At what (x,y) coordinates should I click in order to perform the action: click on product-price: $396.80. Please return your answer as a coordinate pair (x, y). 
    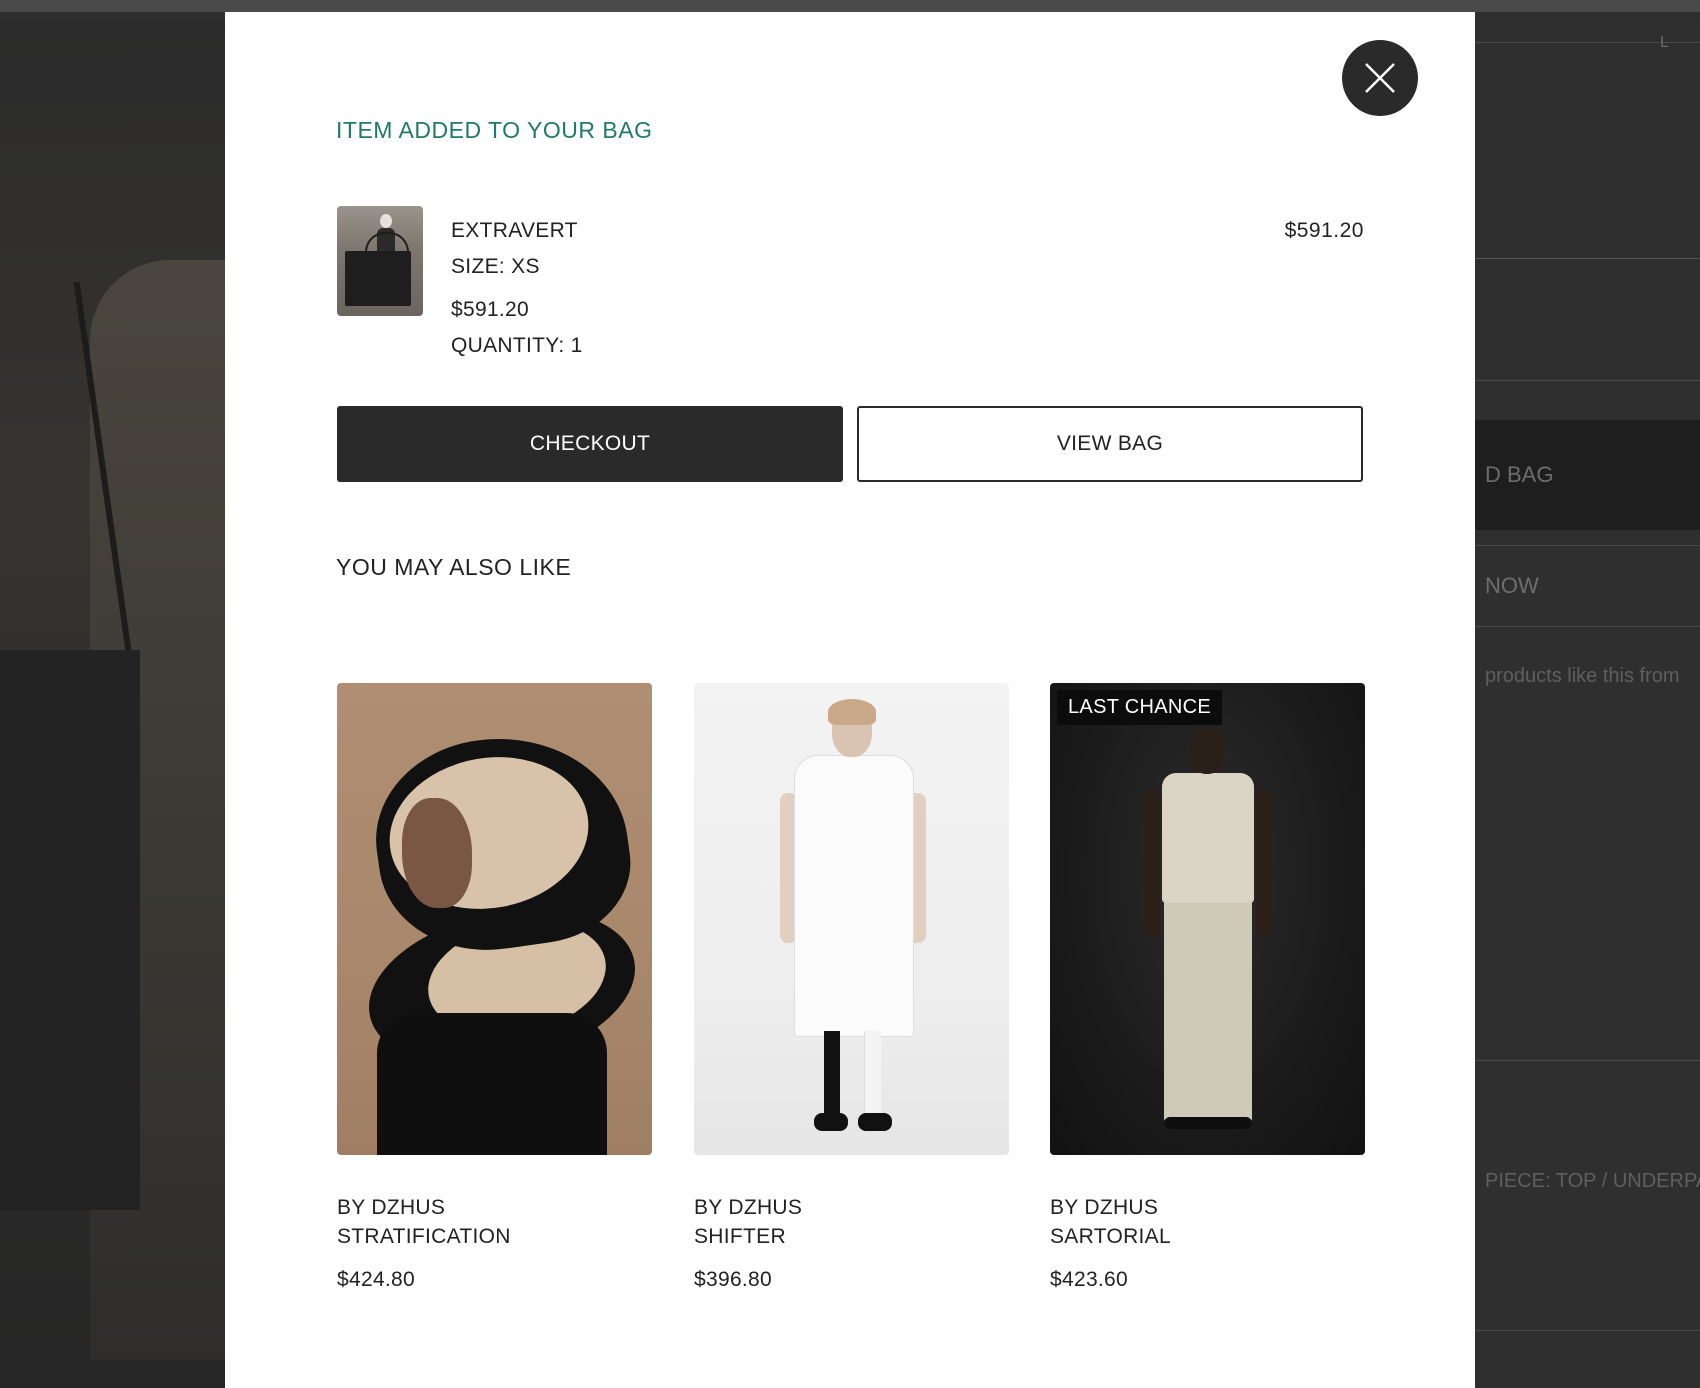
    Looking at the image, I should click on (733, 1279).